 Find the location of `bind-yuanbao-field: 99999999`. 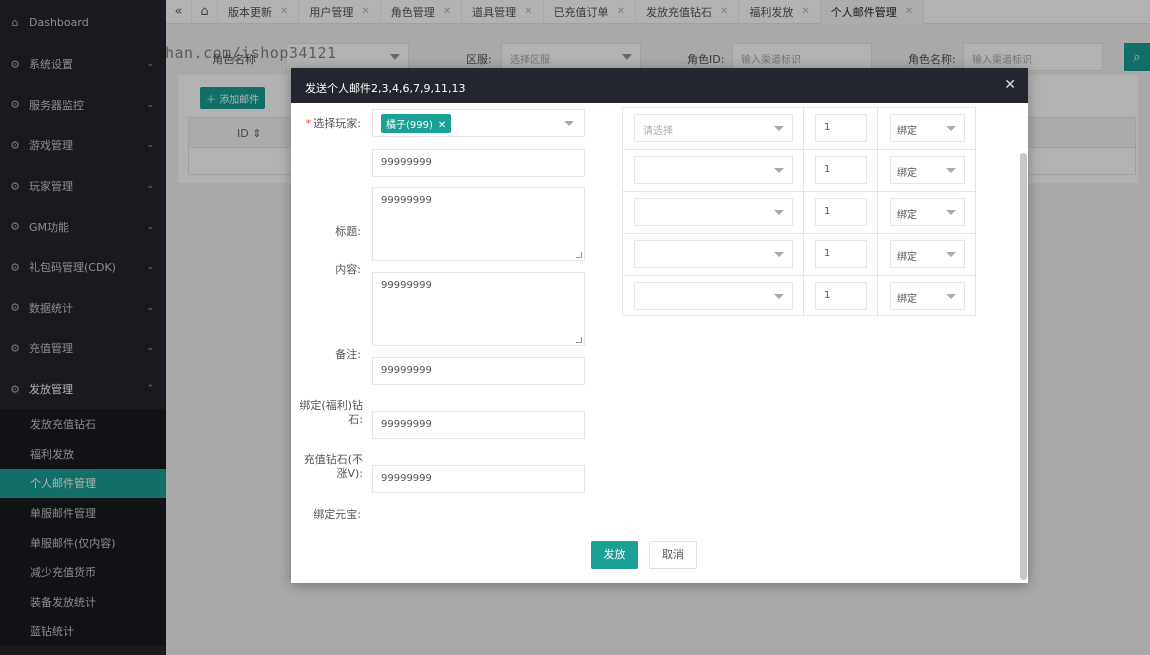

bind-yuanbao-field: 99999999 is located at coordinates (478, 479).